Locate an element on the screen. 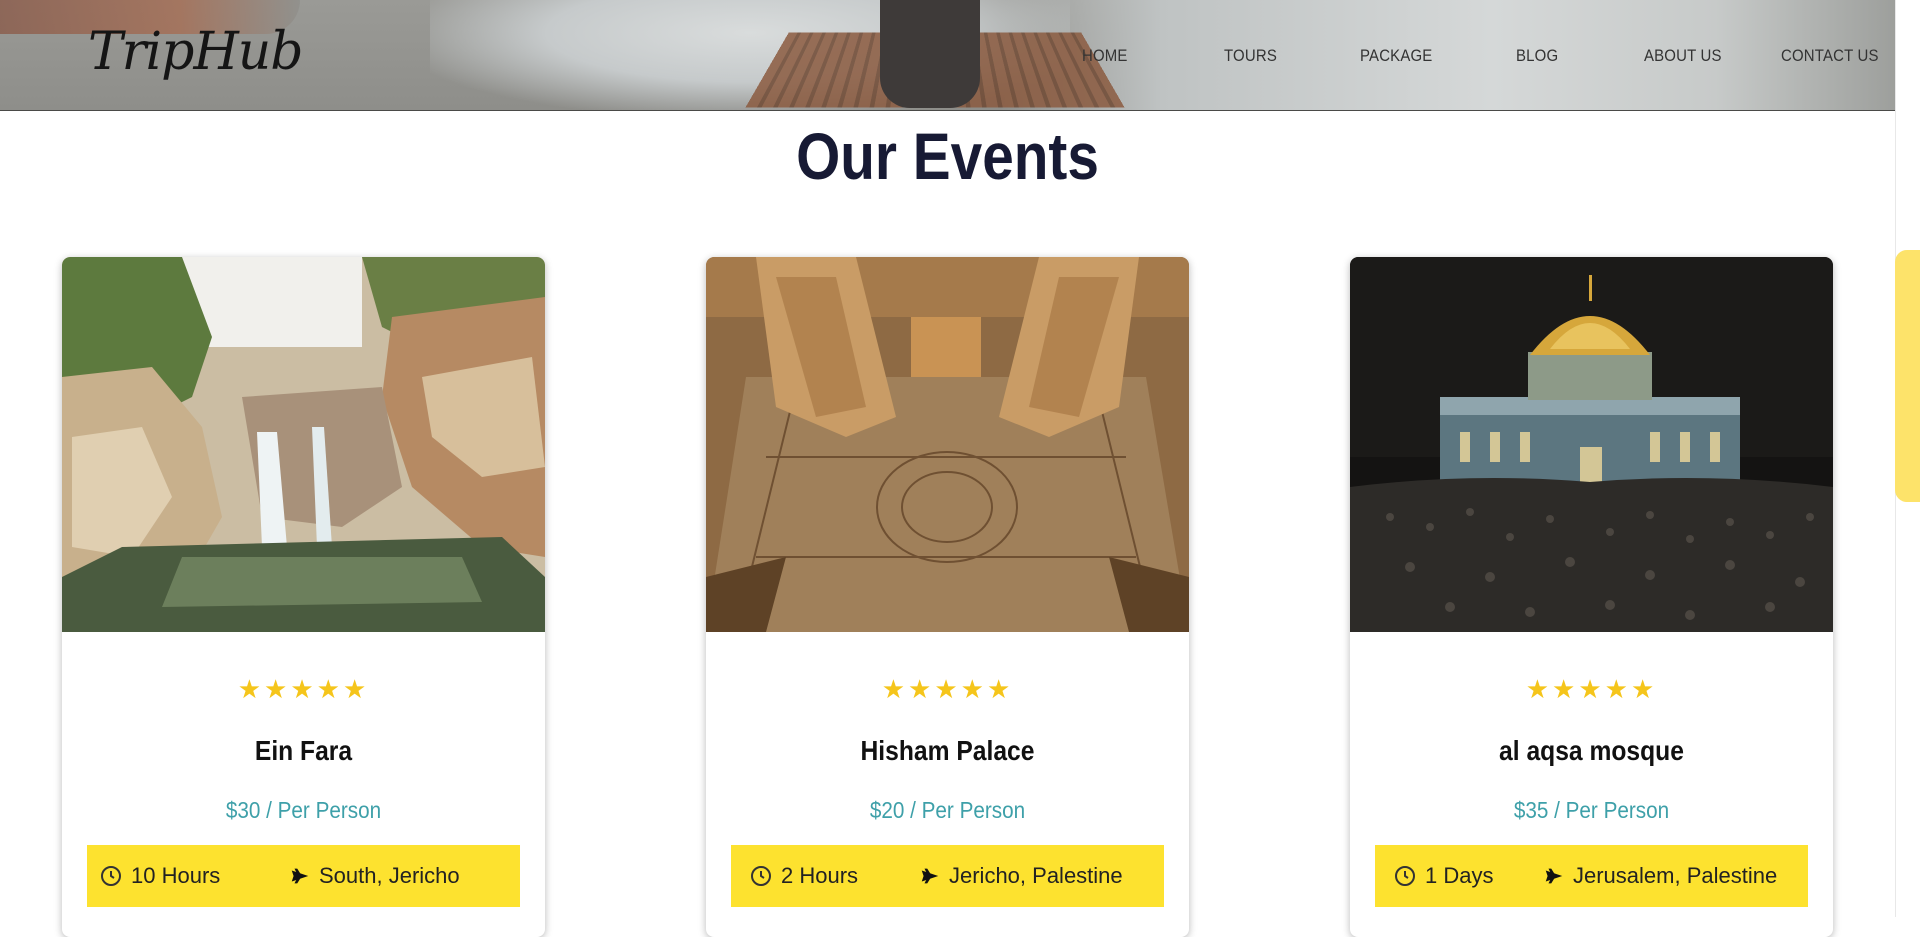  event-location: South, Jericho is located at coordinates (374, 876).